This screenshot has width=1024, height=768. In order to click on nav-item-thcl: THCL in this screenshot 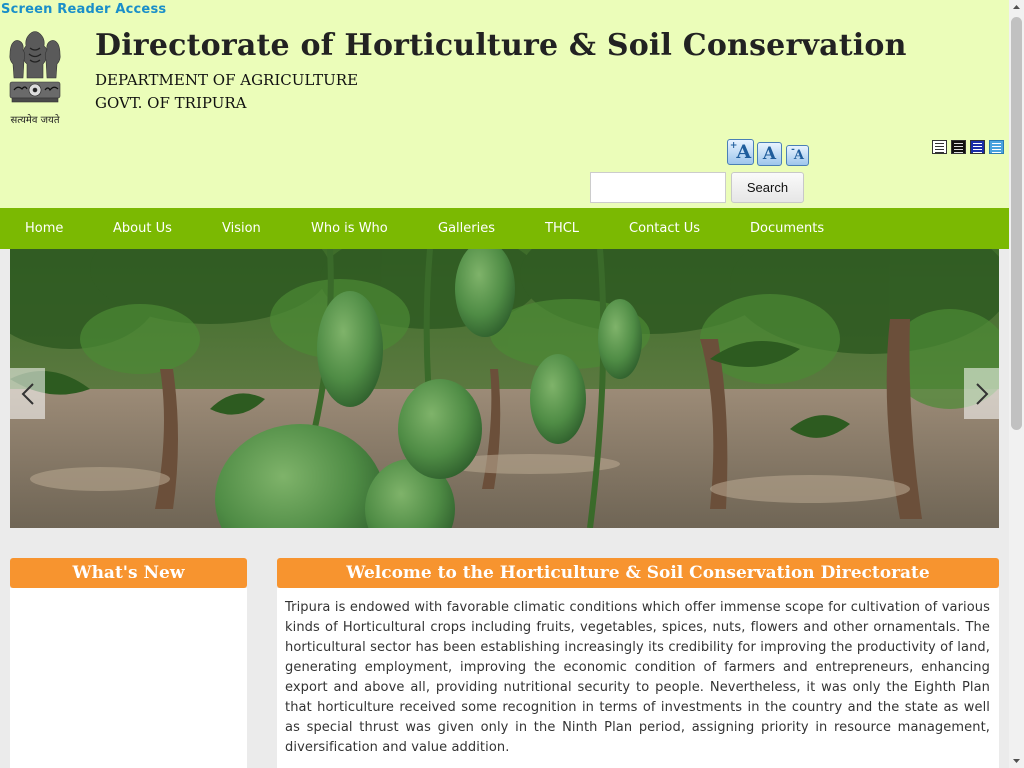, I will do `click(562, 228)`.